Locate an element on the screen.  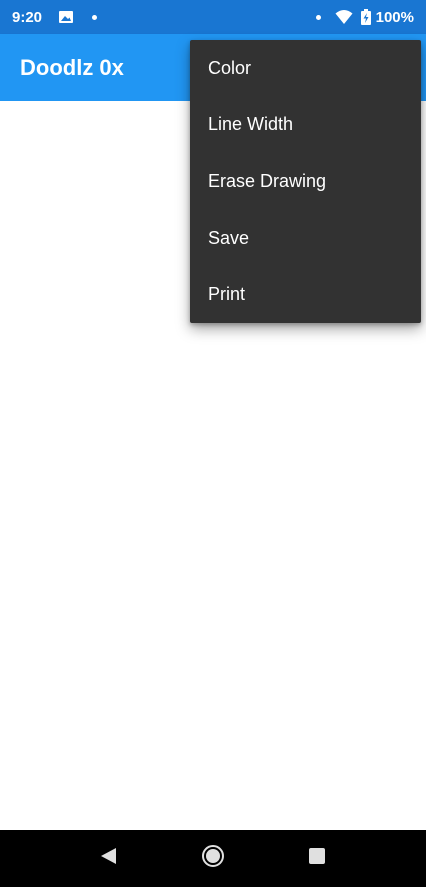
menu-item-erase-drawing: Erase Drawing is located at coordinates (305, 181).